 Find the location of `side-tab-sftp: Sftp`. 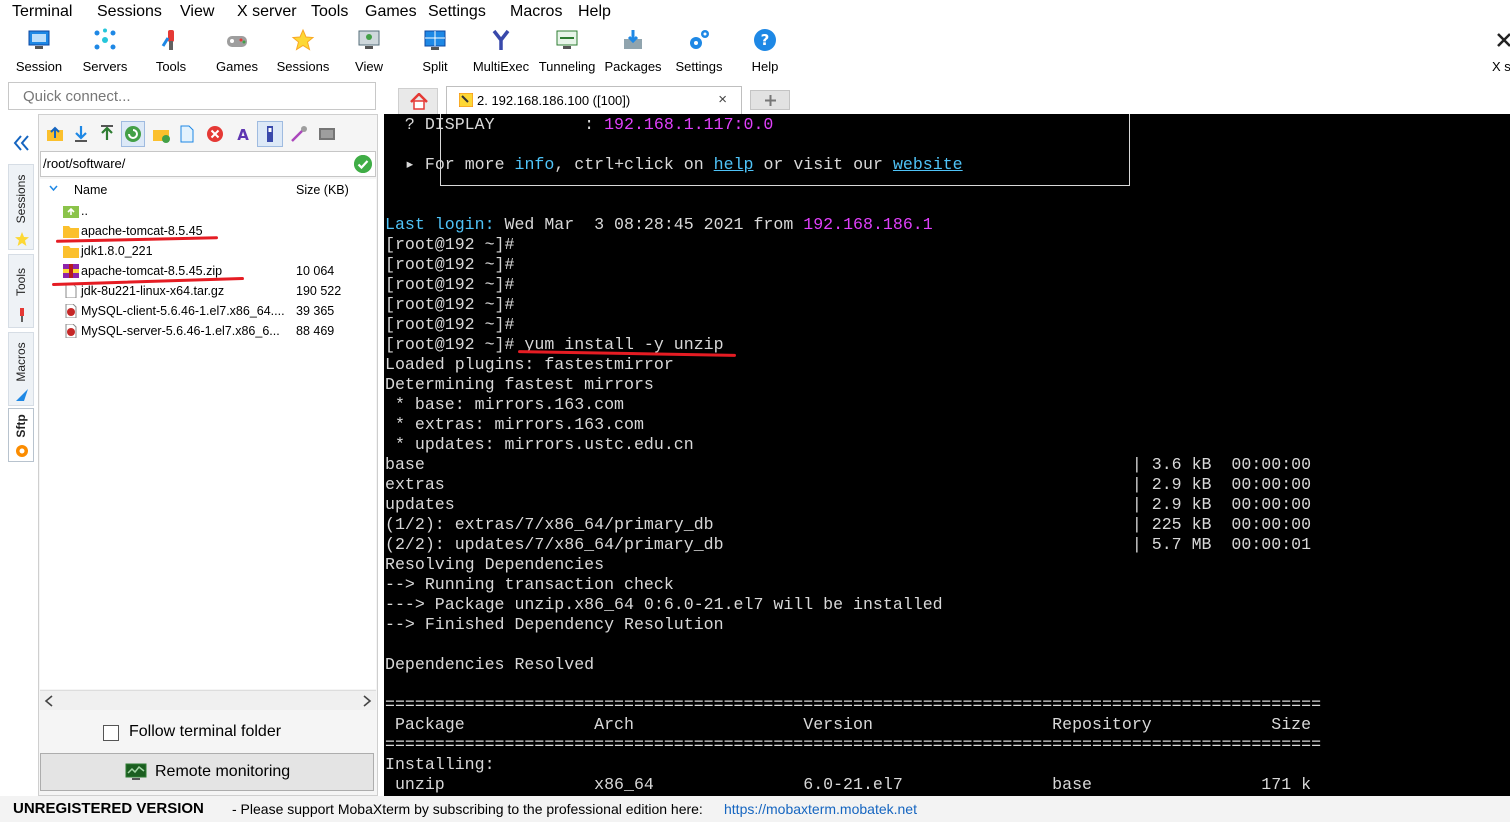

side-tab-sftp: Sftp is located at coordinates (21, 435).